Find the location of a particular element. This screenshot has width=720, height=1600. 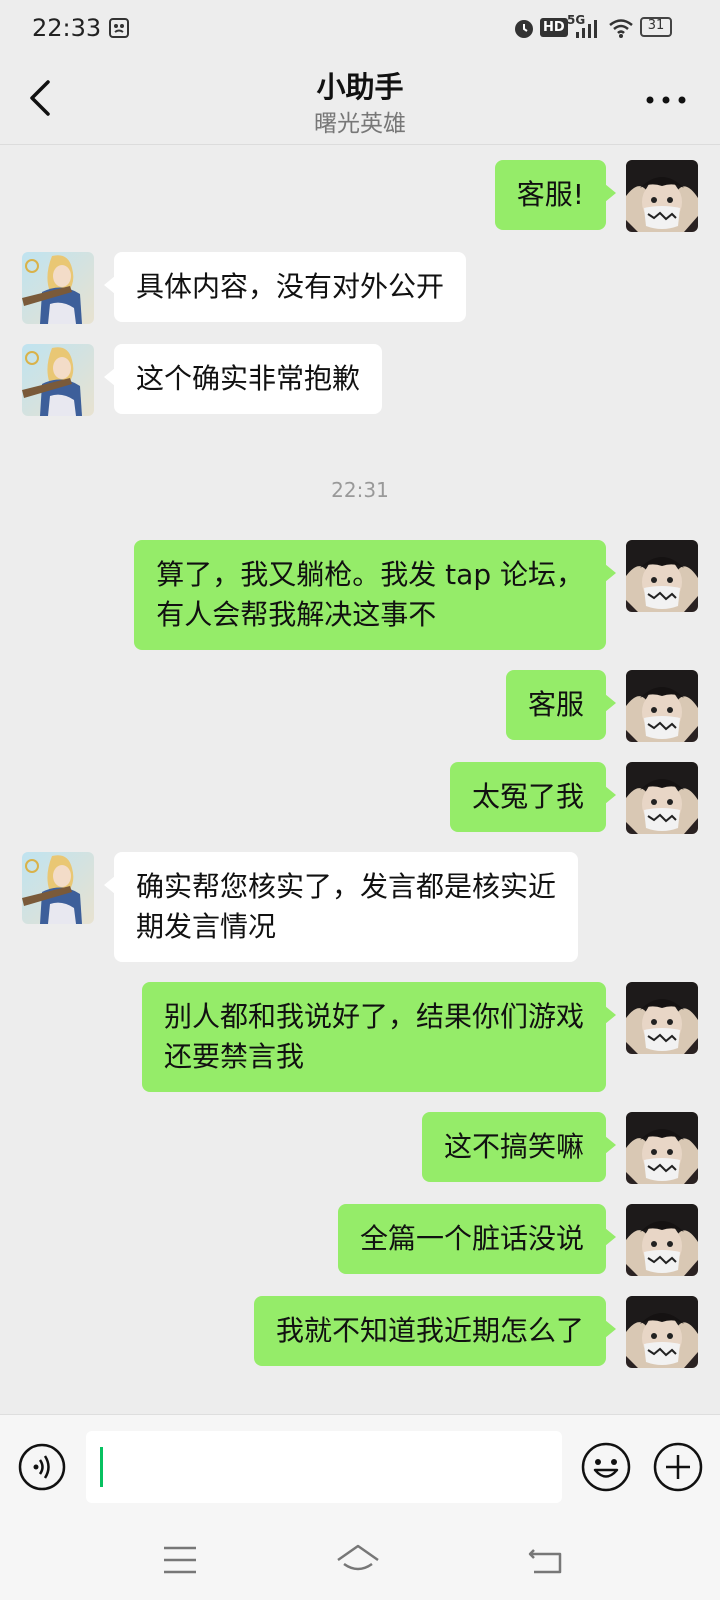

timestamp: 22:31 is located at coordinates (360, 490).